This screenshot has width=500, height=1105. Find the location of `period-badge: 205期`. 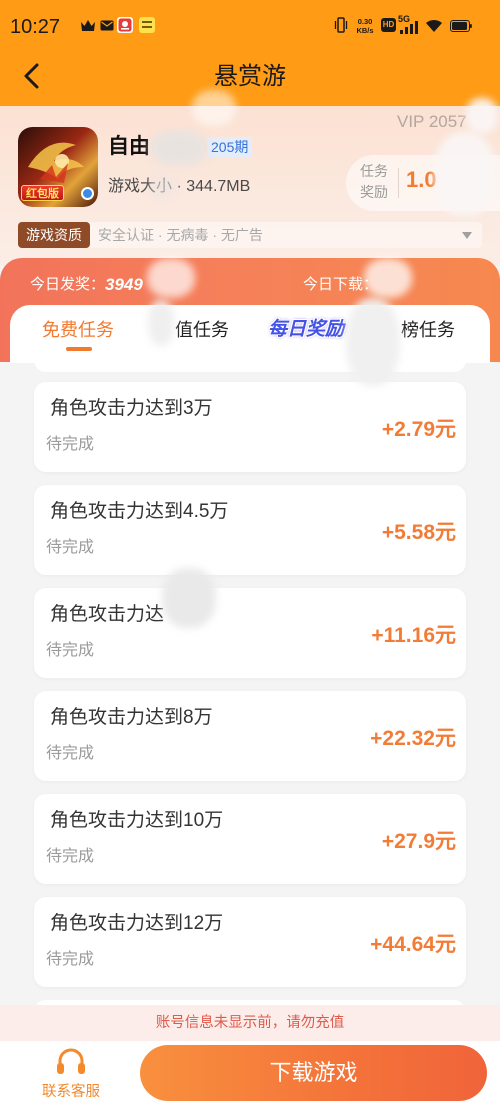

period-badge: 205期 is located at coordinates (230, 147).